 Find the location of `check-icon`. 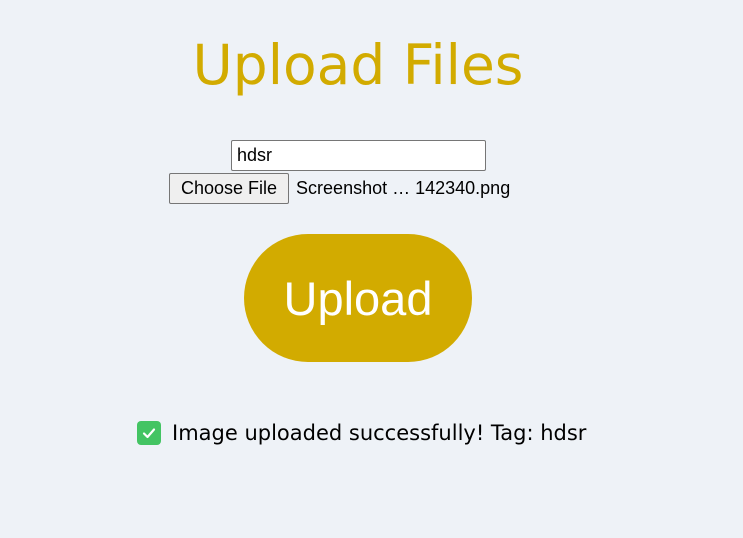

check-icon is located at coordinates (149, 433).